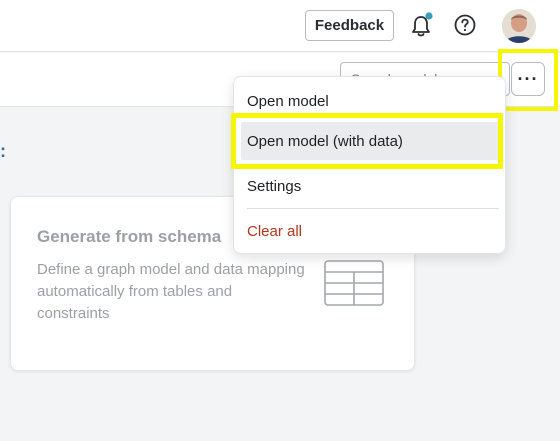  What do you see at coordinates (373, 208) in the screenshot?
I see `menu-divider` at bounding box center [373, 208].